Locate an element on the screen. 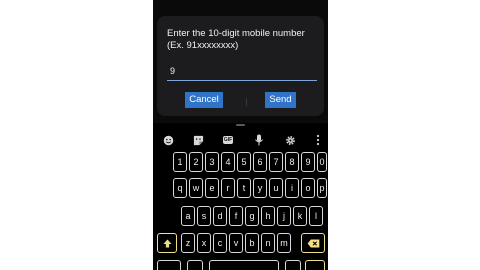 Image resolution: width=480 pixels, height=270 pixels. key-4: 4 is located at coordinates (228, 162).